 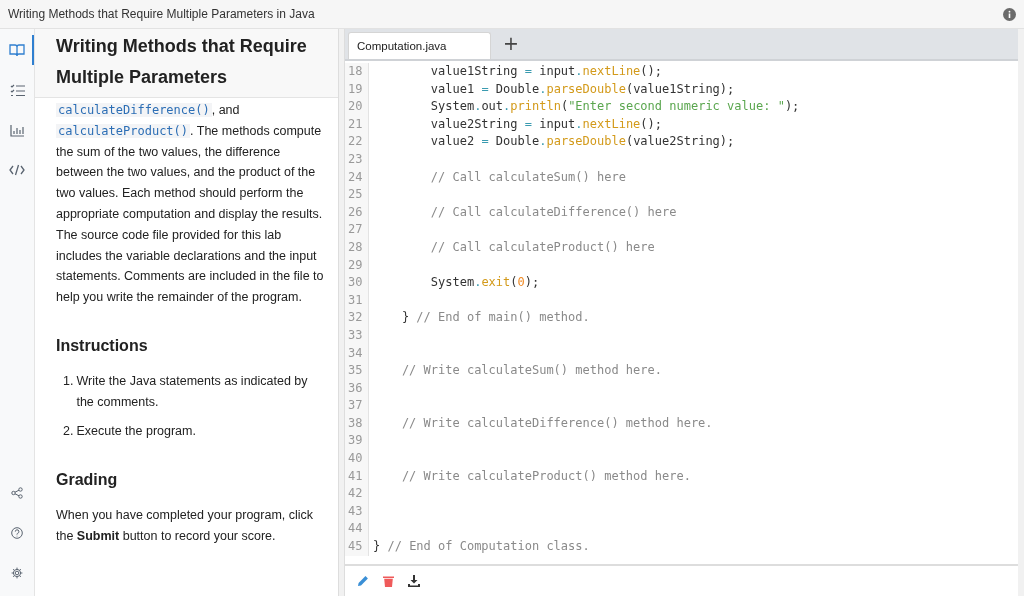 I want to click on line-number: 37, so click(x=357, y=406).